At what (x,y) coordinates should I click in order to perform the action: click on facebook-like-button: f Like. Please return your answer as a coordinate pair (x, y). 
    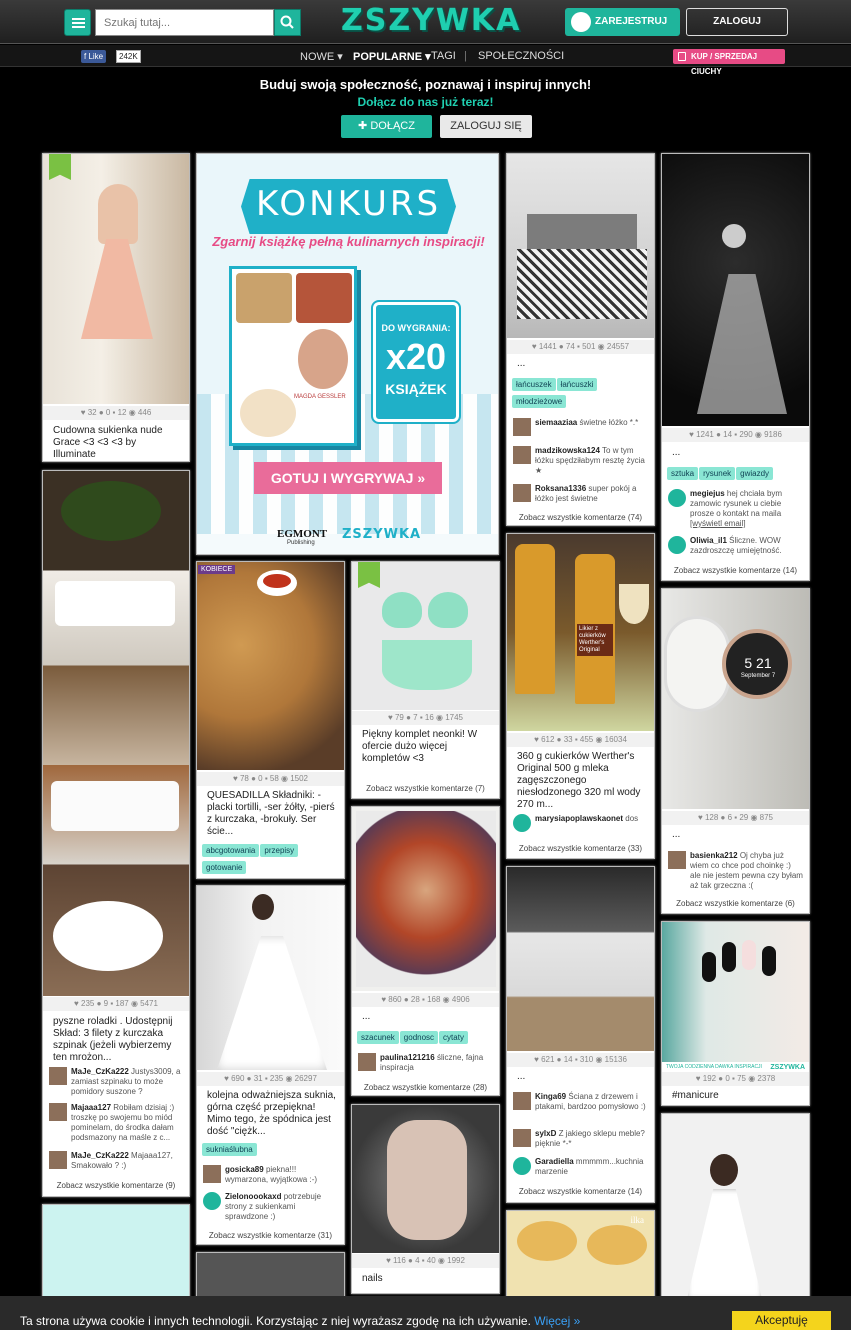
    Looking at the image, I should click on (94, 56).